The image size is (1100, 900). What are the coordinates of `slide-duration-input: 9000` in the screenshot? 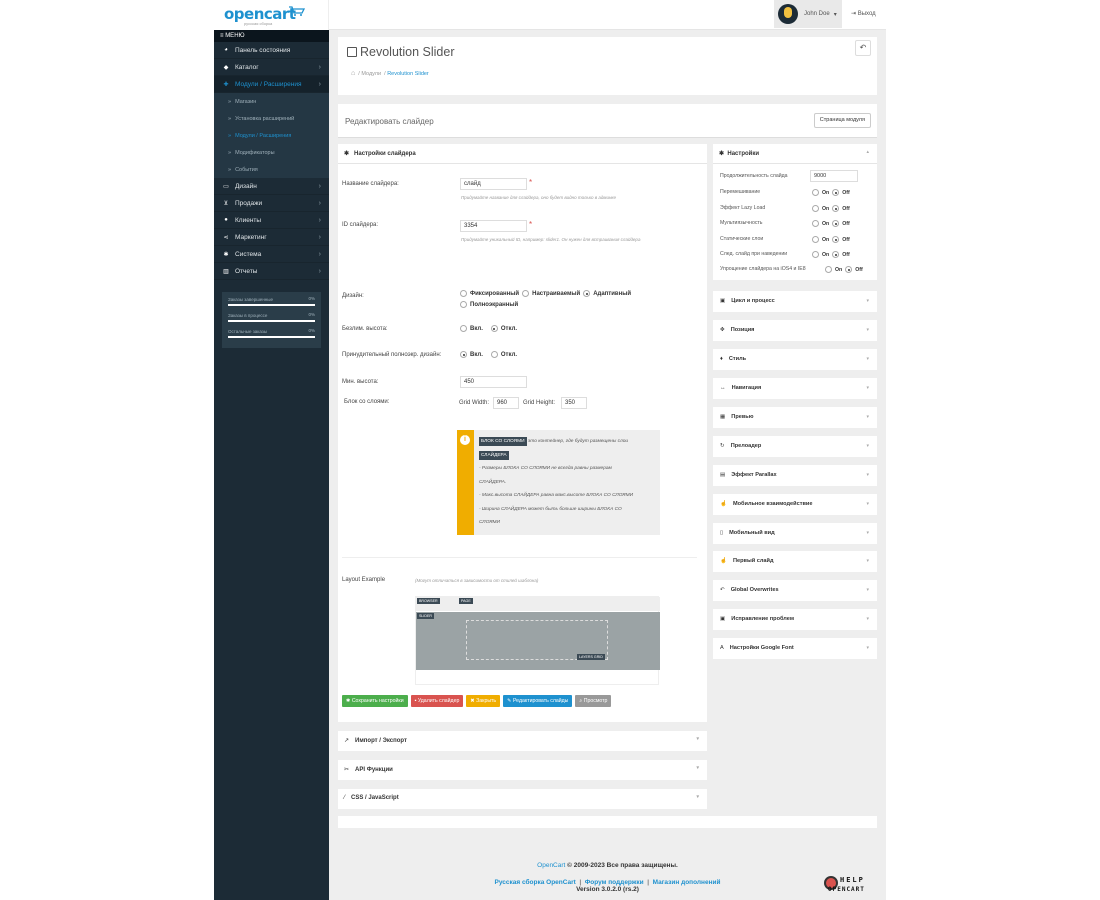 It's located at (834, 176).